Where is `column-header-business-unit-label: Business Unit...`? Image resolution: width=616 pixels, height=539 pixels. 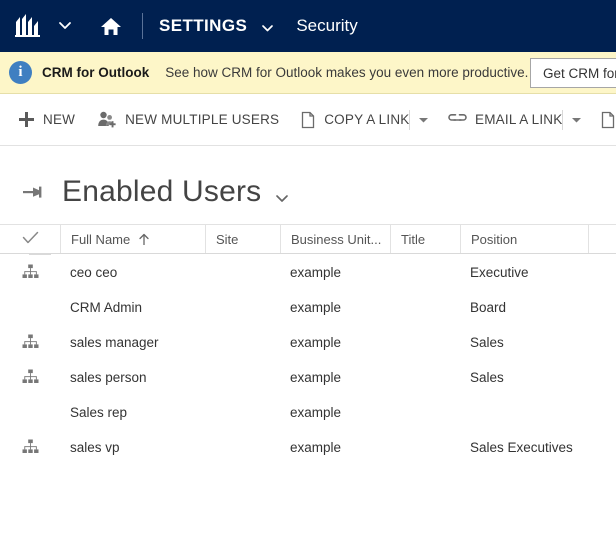 column-header-business-unit-label: Business Unit... is located at coordinates (336, 239).